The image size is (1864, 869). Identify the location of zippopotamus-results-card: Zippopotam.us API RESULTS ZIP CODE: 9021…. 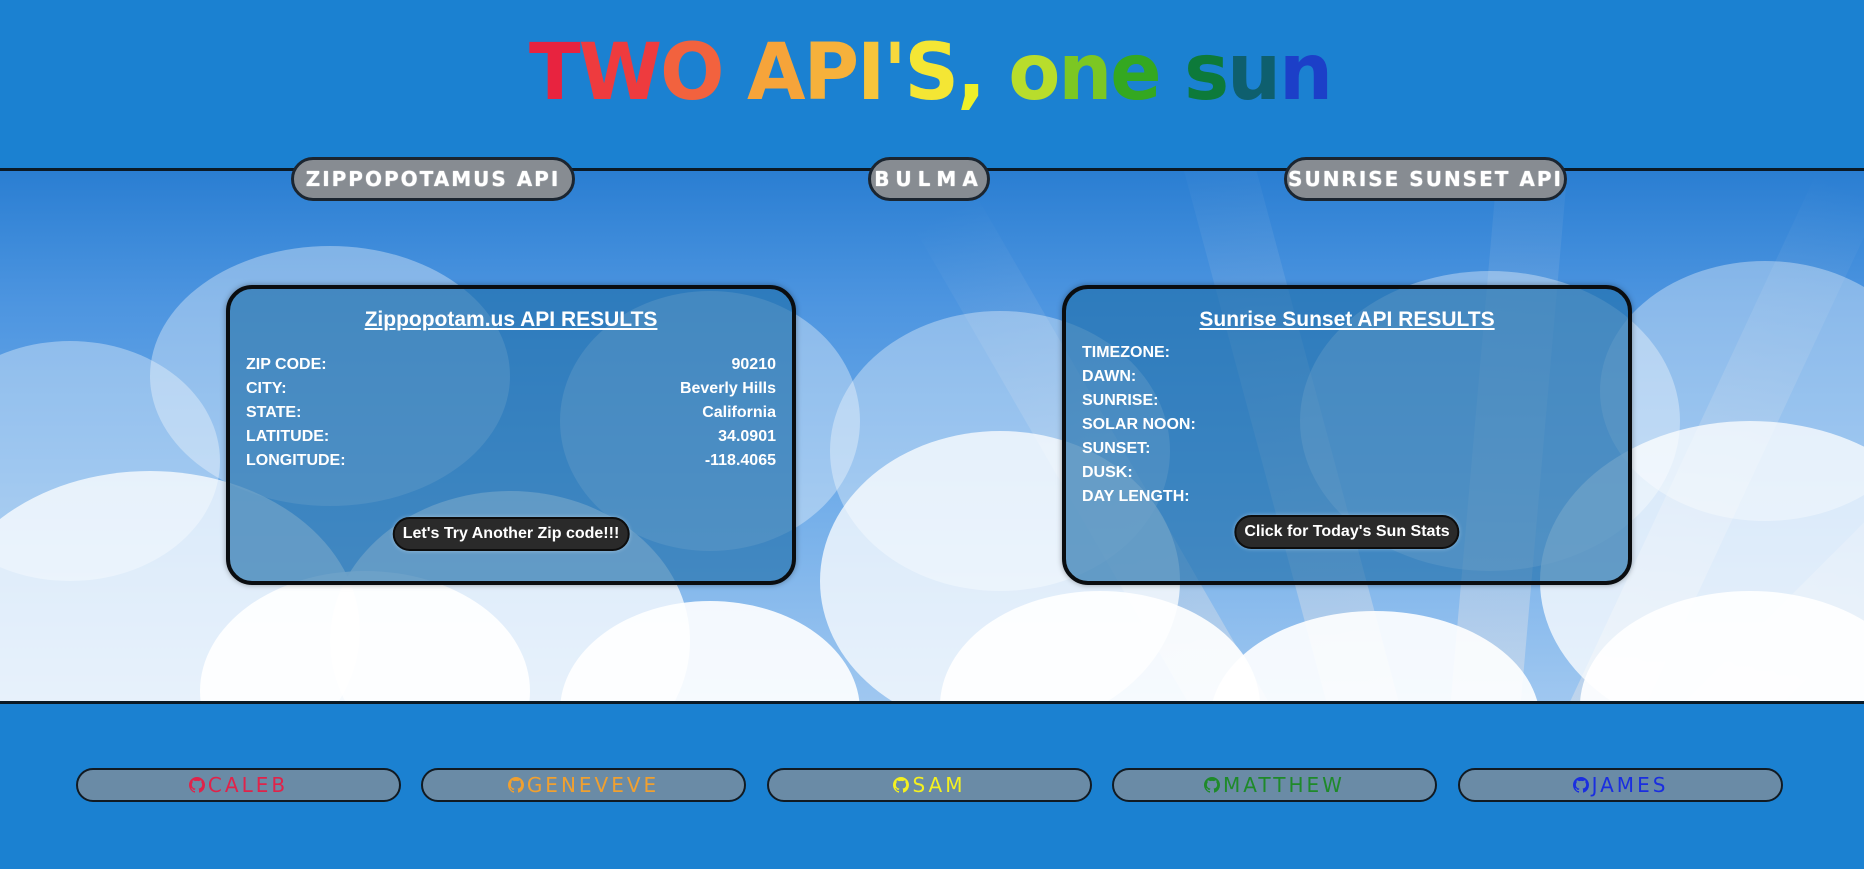
(511, 435).